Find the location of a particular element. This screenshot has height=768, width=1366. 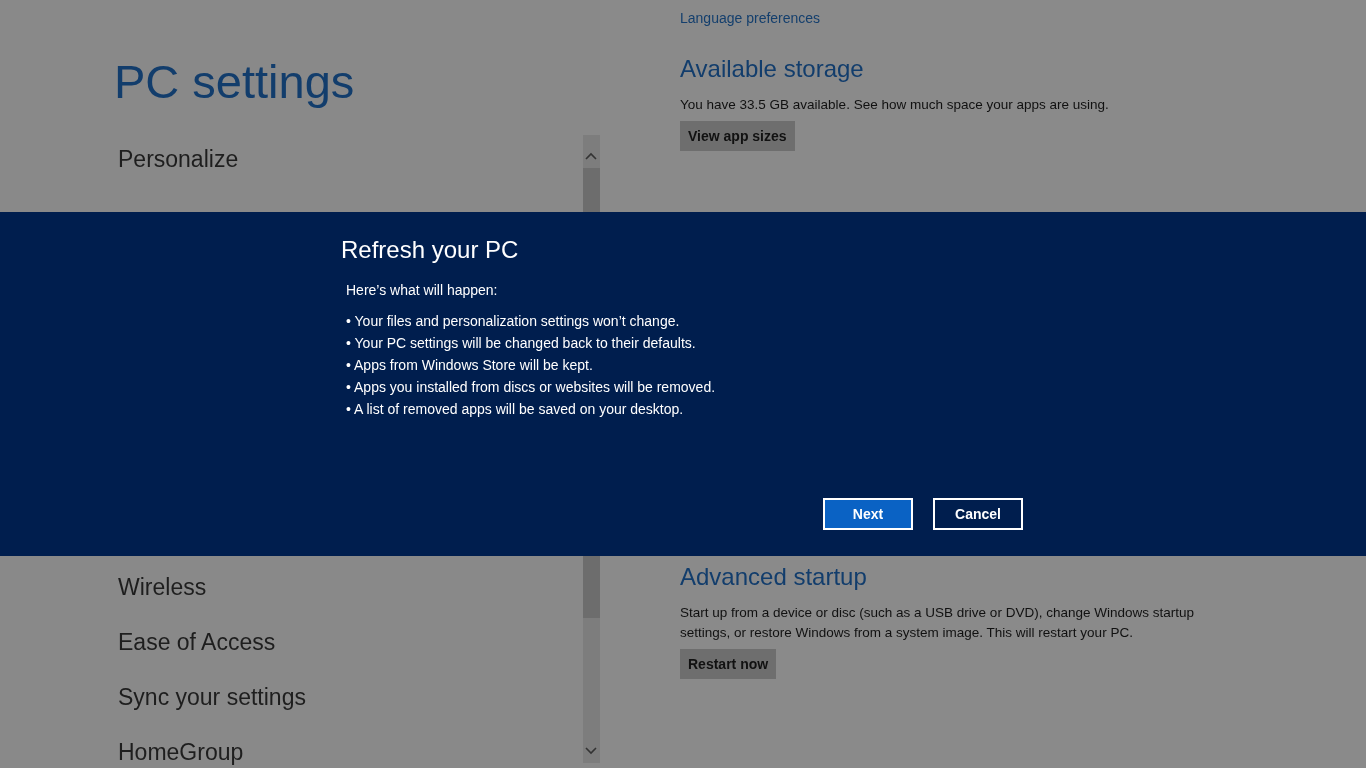

section-text: Start up from a device or disc (such as a USB drive or DVD), change Windows startup settings, or restore Windows from a system image. This will restart your PC. is located at coordinates (937, 623).